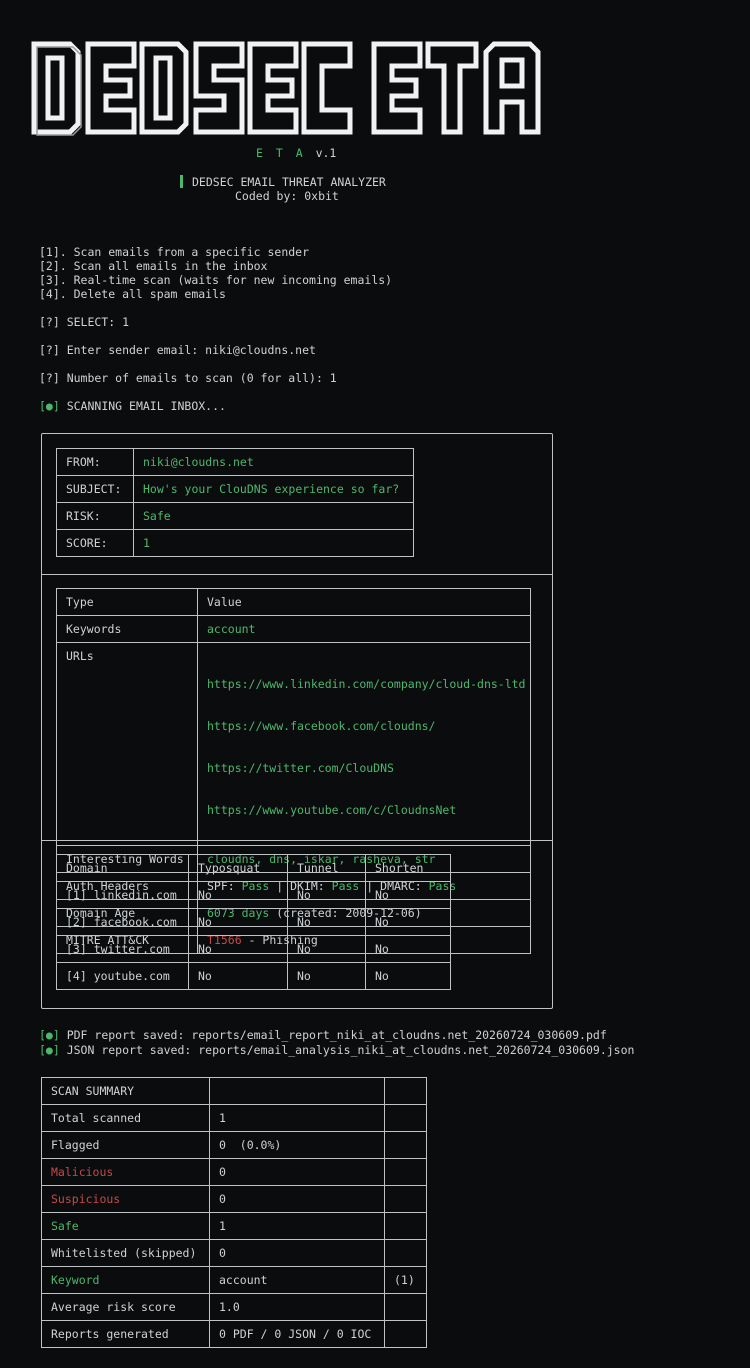 The width and height of the screenshot is (750, 1368). What do you see at coordinates (289, 182) in the screenshot?
I see `subtitle-name: DEDSEC EMAIL THREAT ANALYZER` at bounding box center [289, 182].